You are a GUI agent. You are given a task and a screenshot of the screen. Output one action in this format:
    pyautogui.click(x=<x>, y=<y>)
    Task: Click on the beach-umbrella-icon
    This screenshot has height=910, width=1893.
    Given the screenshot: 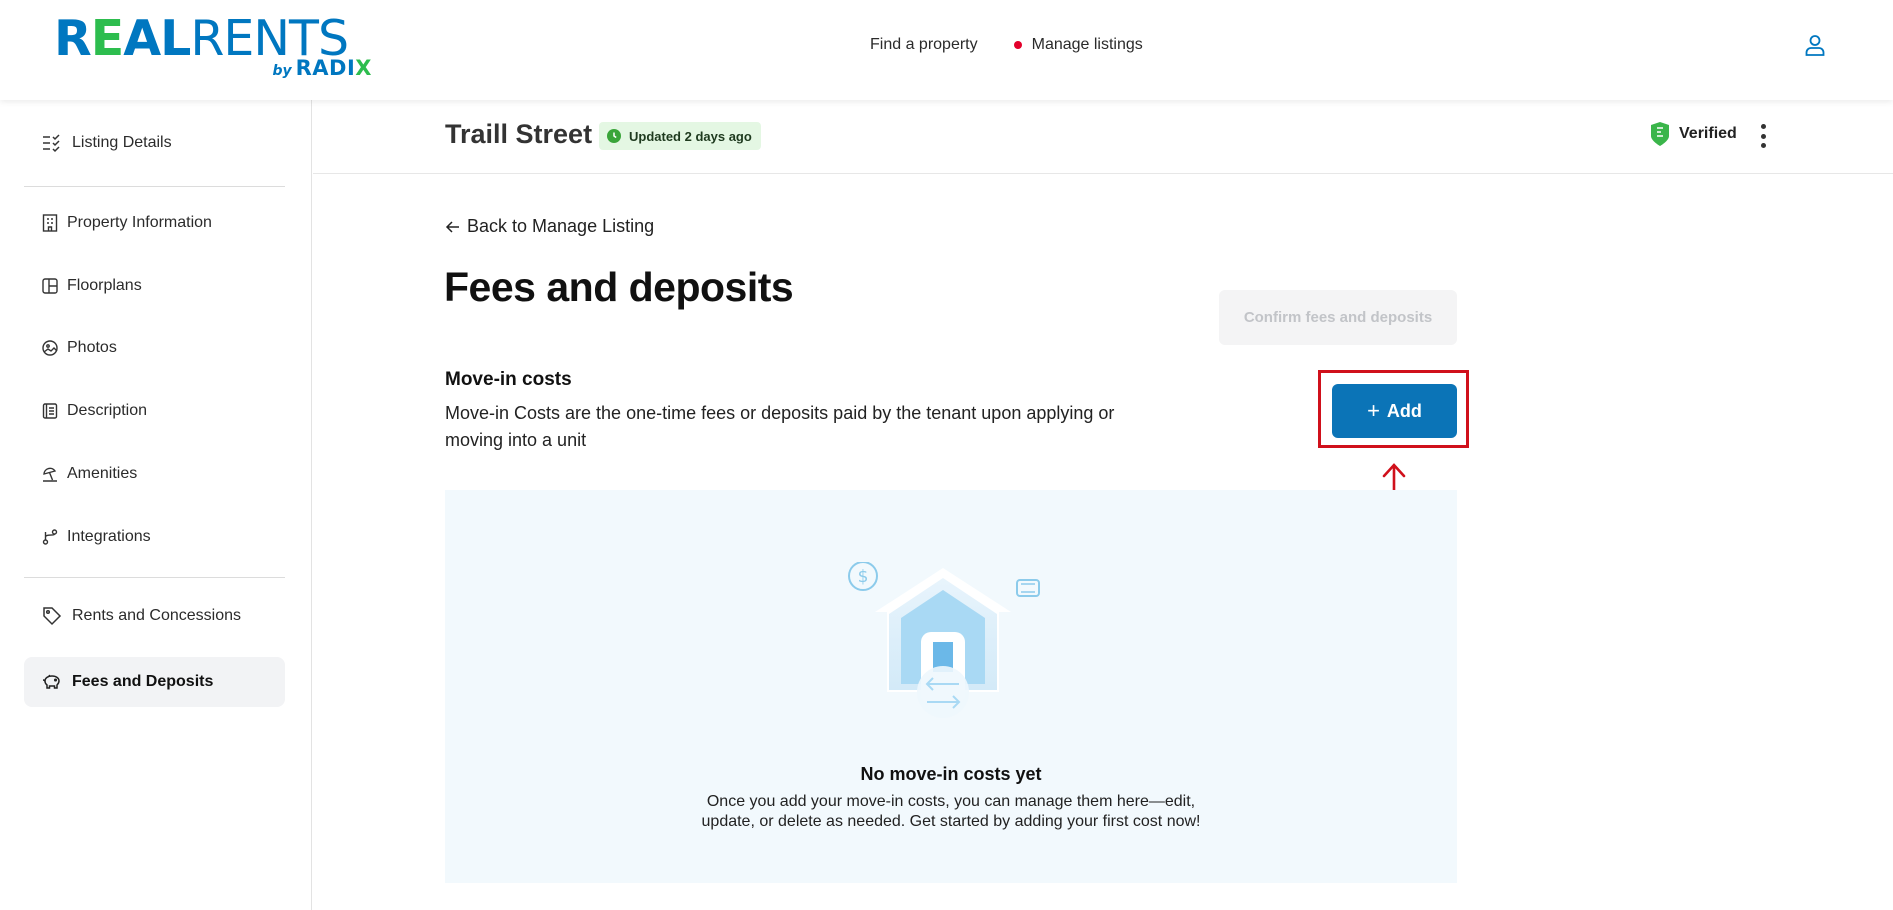 What is the action you would take?
    pyautogui.click(x=50, y=474)
    